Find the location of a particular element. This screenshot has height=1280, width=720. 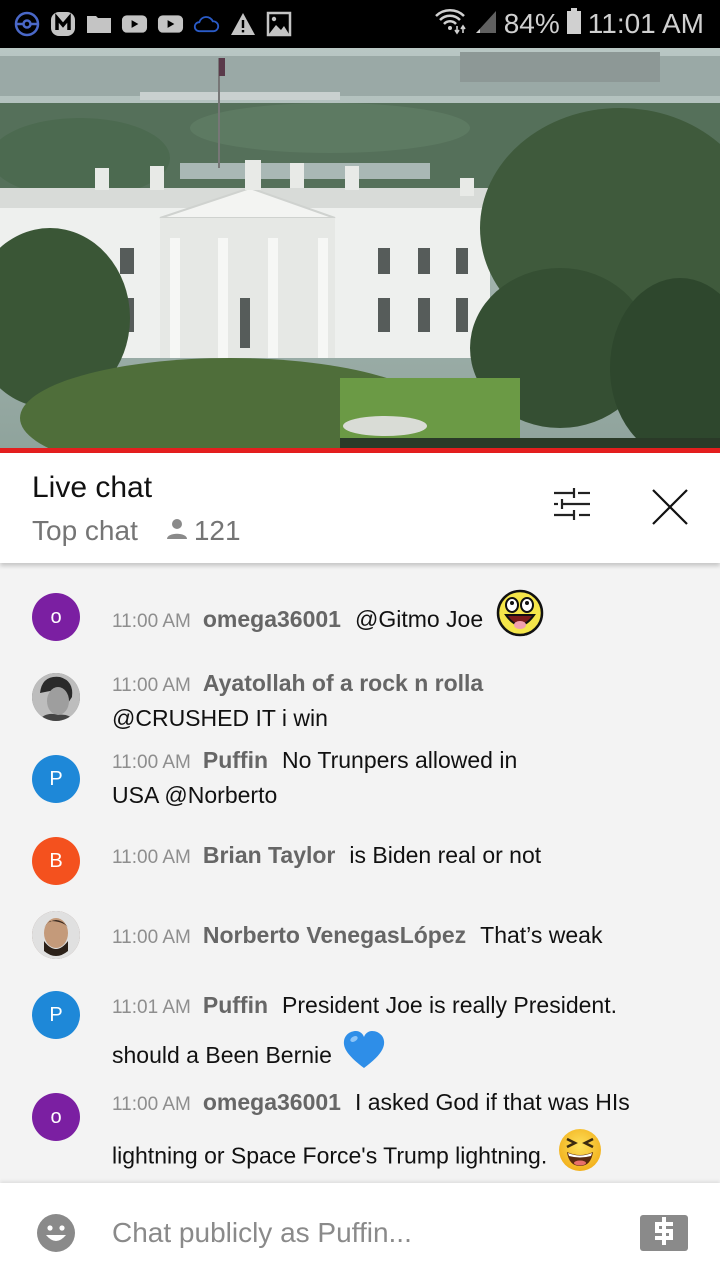

battery-percent: 84% is located at coordinates (531, 23).